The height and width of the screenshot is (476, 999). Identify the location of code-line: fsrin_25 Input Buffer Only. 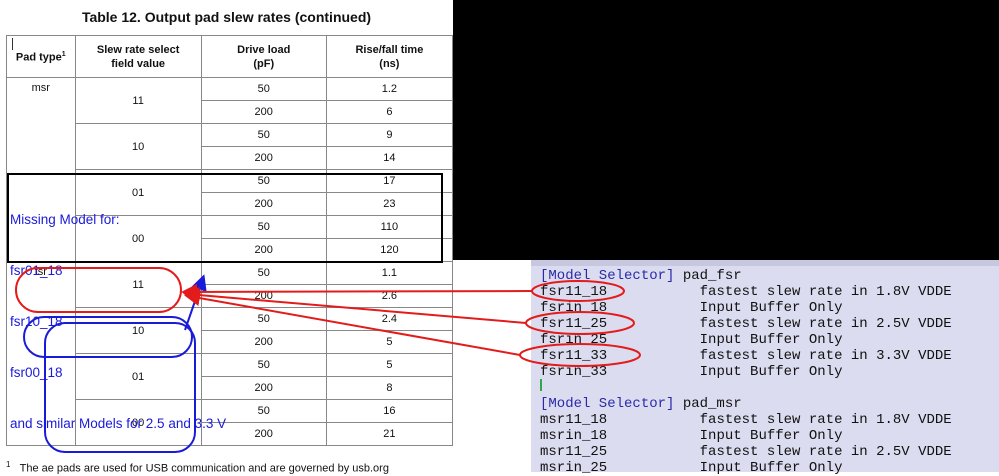
(691, 340).